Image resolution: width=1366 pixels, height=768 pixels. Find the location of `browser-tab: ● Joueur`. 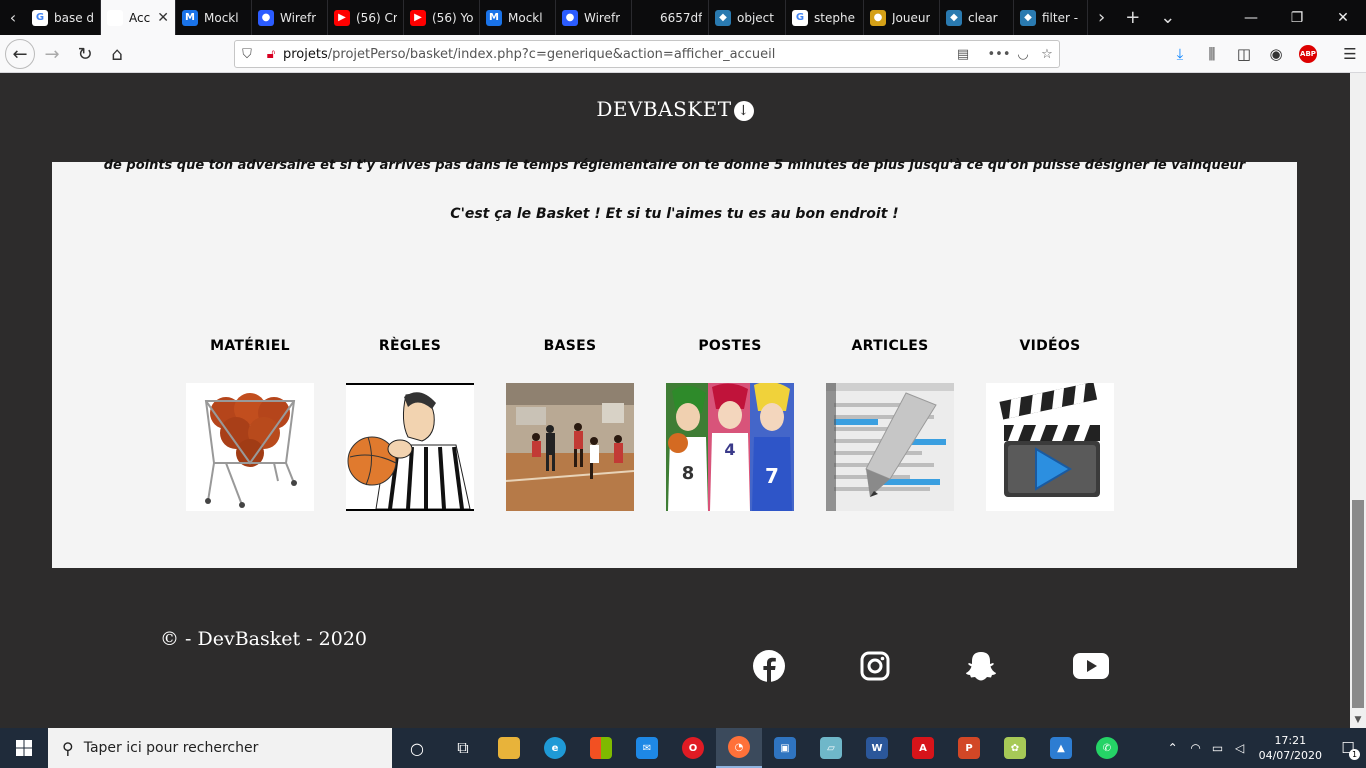

browser-tab: ● Joueur is located at coordinates (902, 17).